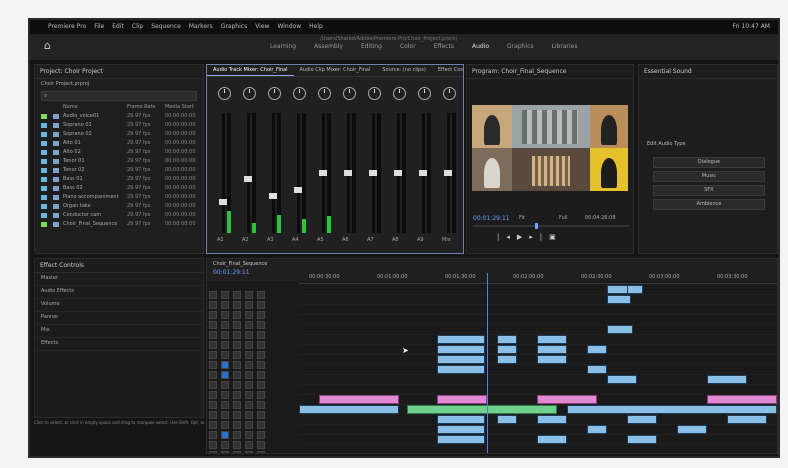  Describe the element at coordinates (709, 162) in the screenshot. I see `audio-type-button: Dialogue` at that location.